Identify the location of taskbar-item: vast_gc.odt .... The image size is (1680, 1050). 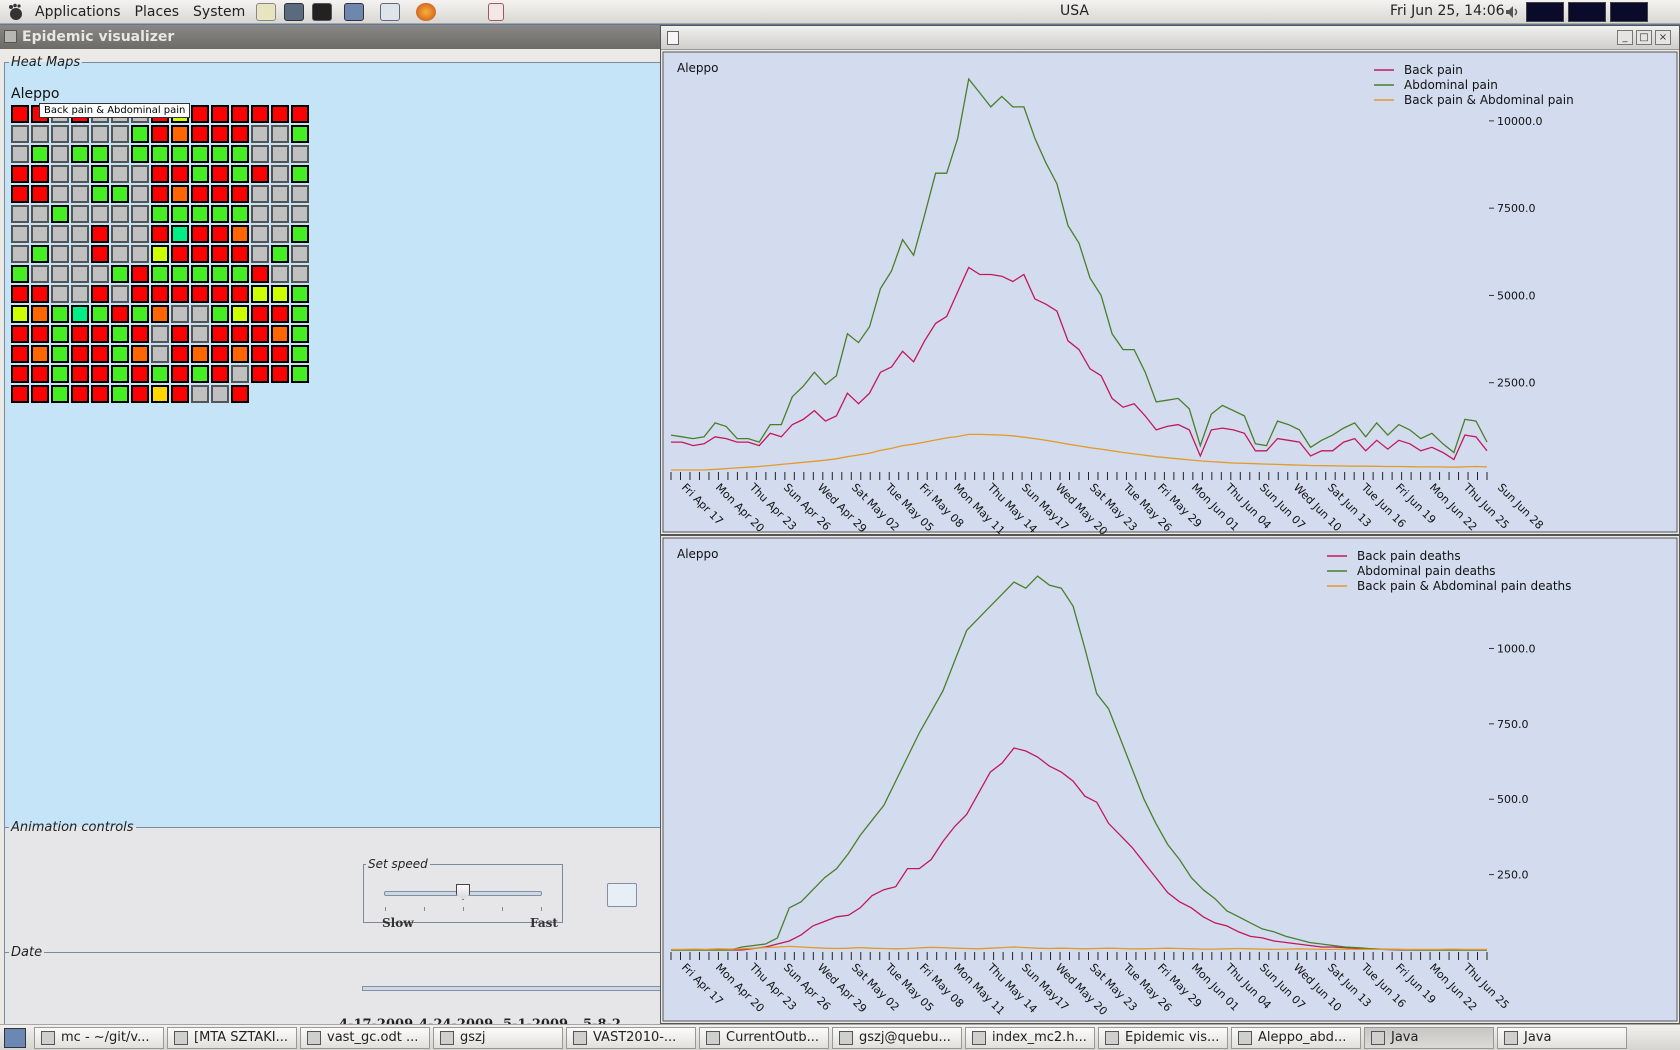
(365, 1037).